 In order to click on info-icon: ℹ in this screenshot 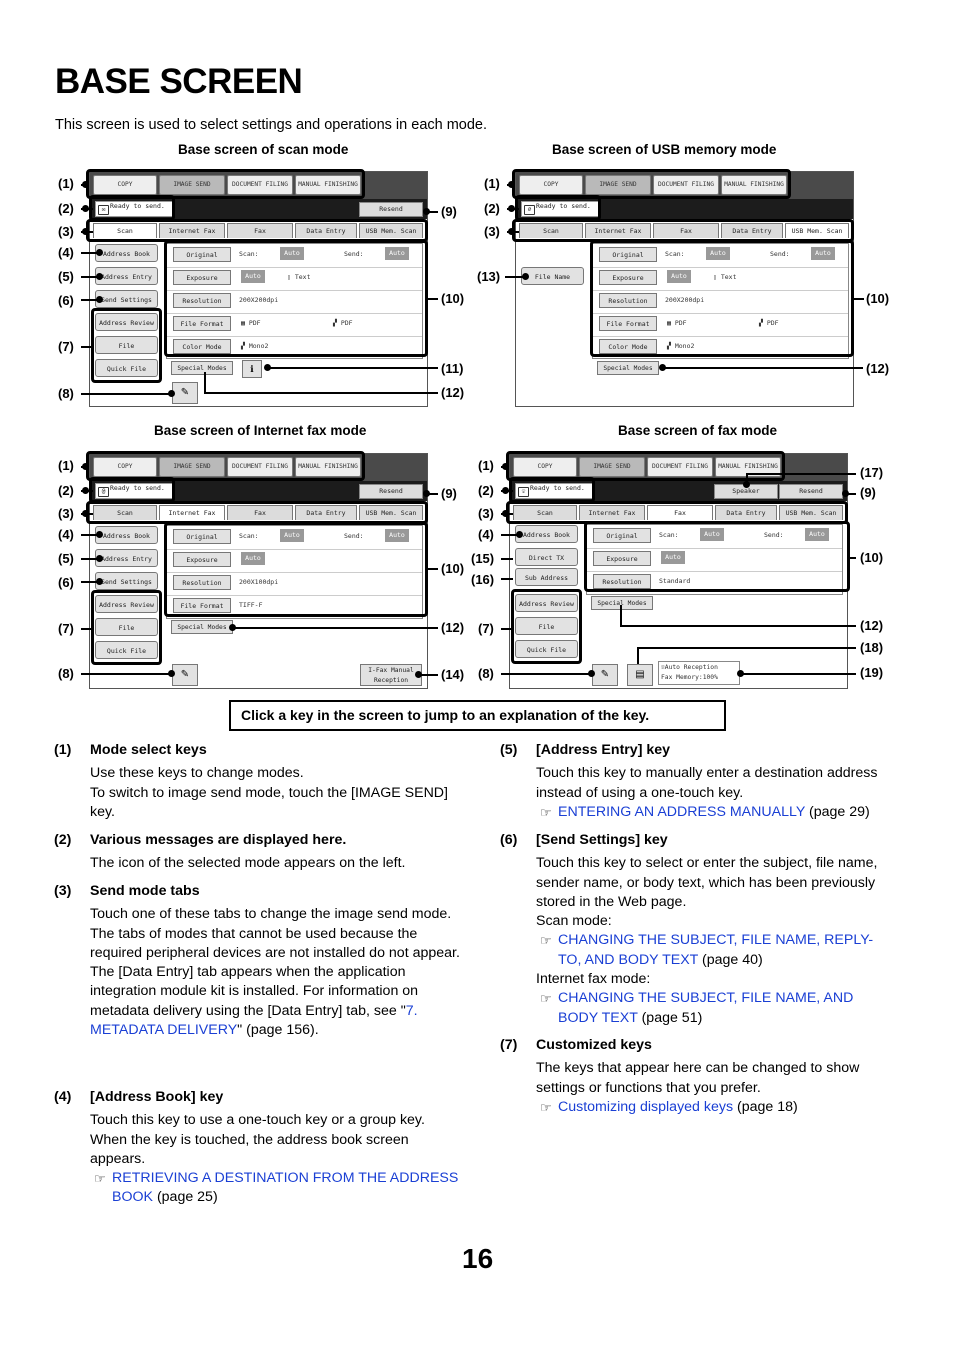, I will do `click(252, 369)`.